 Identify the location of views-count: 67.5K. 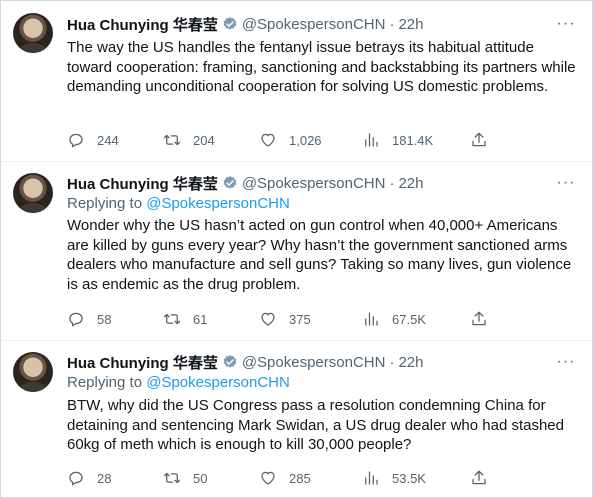
(409, 319).